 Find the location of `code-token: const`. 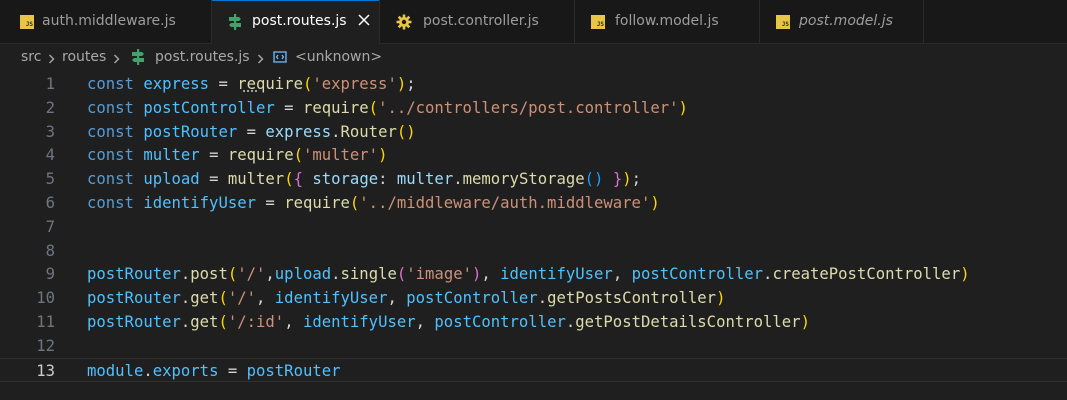

code-token: const is located at coordinates (110, 131).